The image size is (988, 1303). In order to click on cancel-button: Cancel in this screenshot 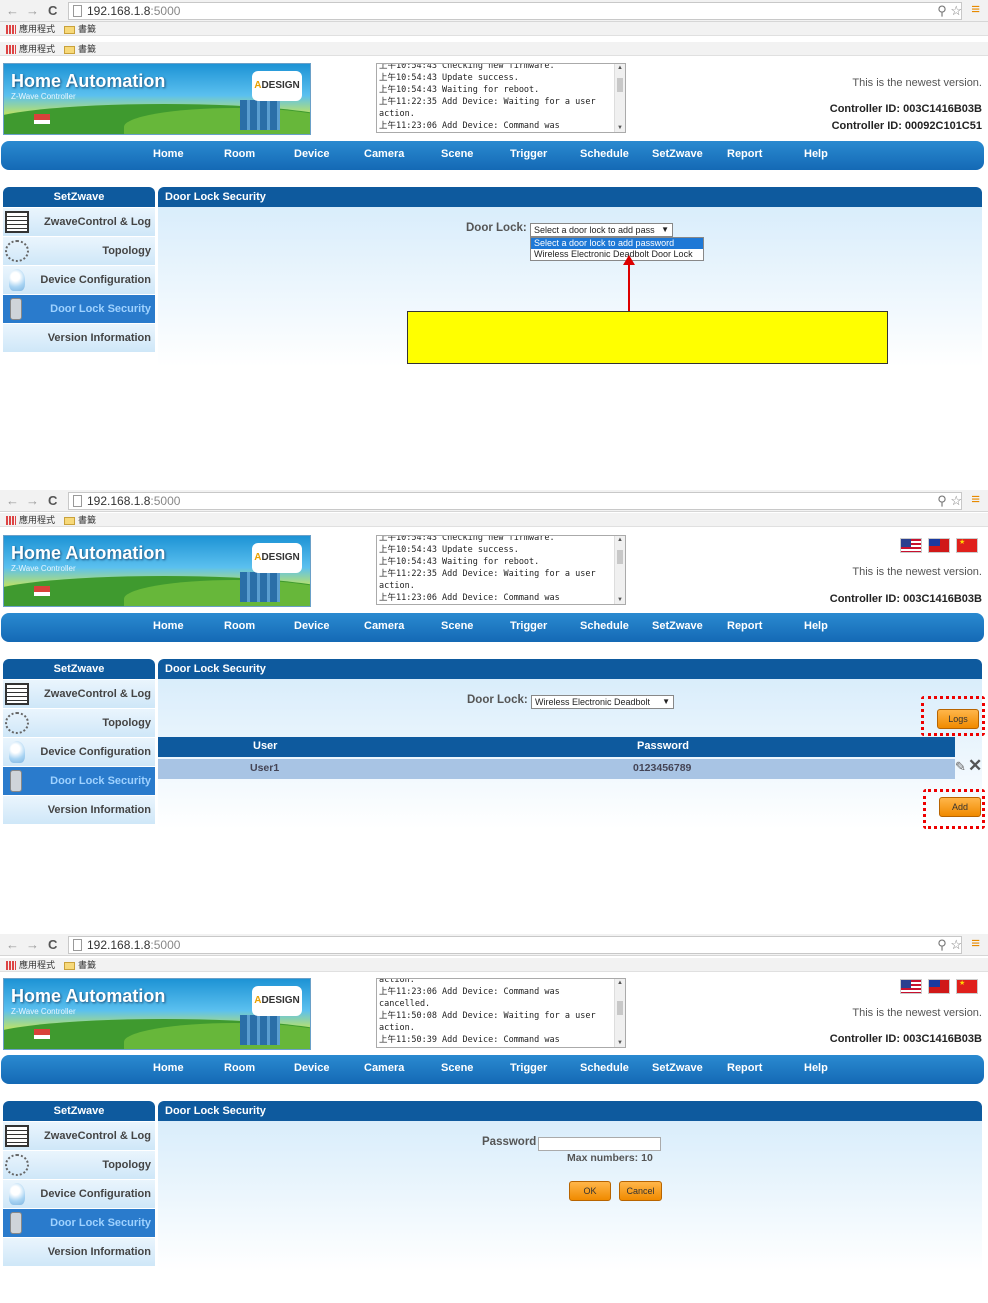, I will do `click(640, 1191)`.